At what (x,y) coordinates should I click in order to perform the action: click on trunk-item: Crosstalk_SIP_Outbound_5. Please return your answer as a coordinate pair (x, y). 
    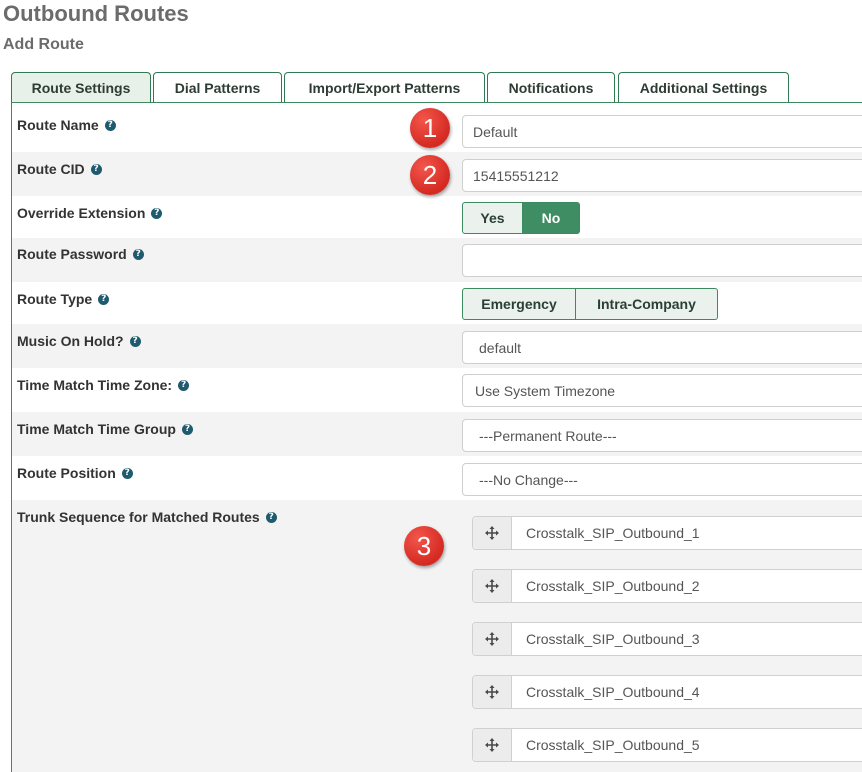
    Looking at the image, I should click on (667, 745).